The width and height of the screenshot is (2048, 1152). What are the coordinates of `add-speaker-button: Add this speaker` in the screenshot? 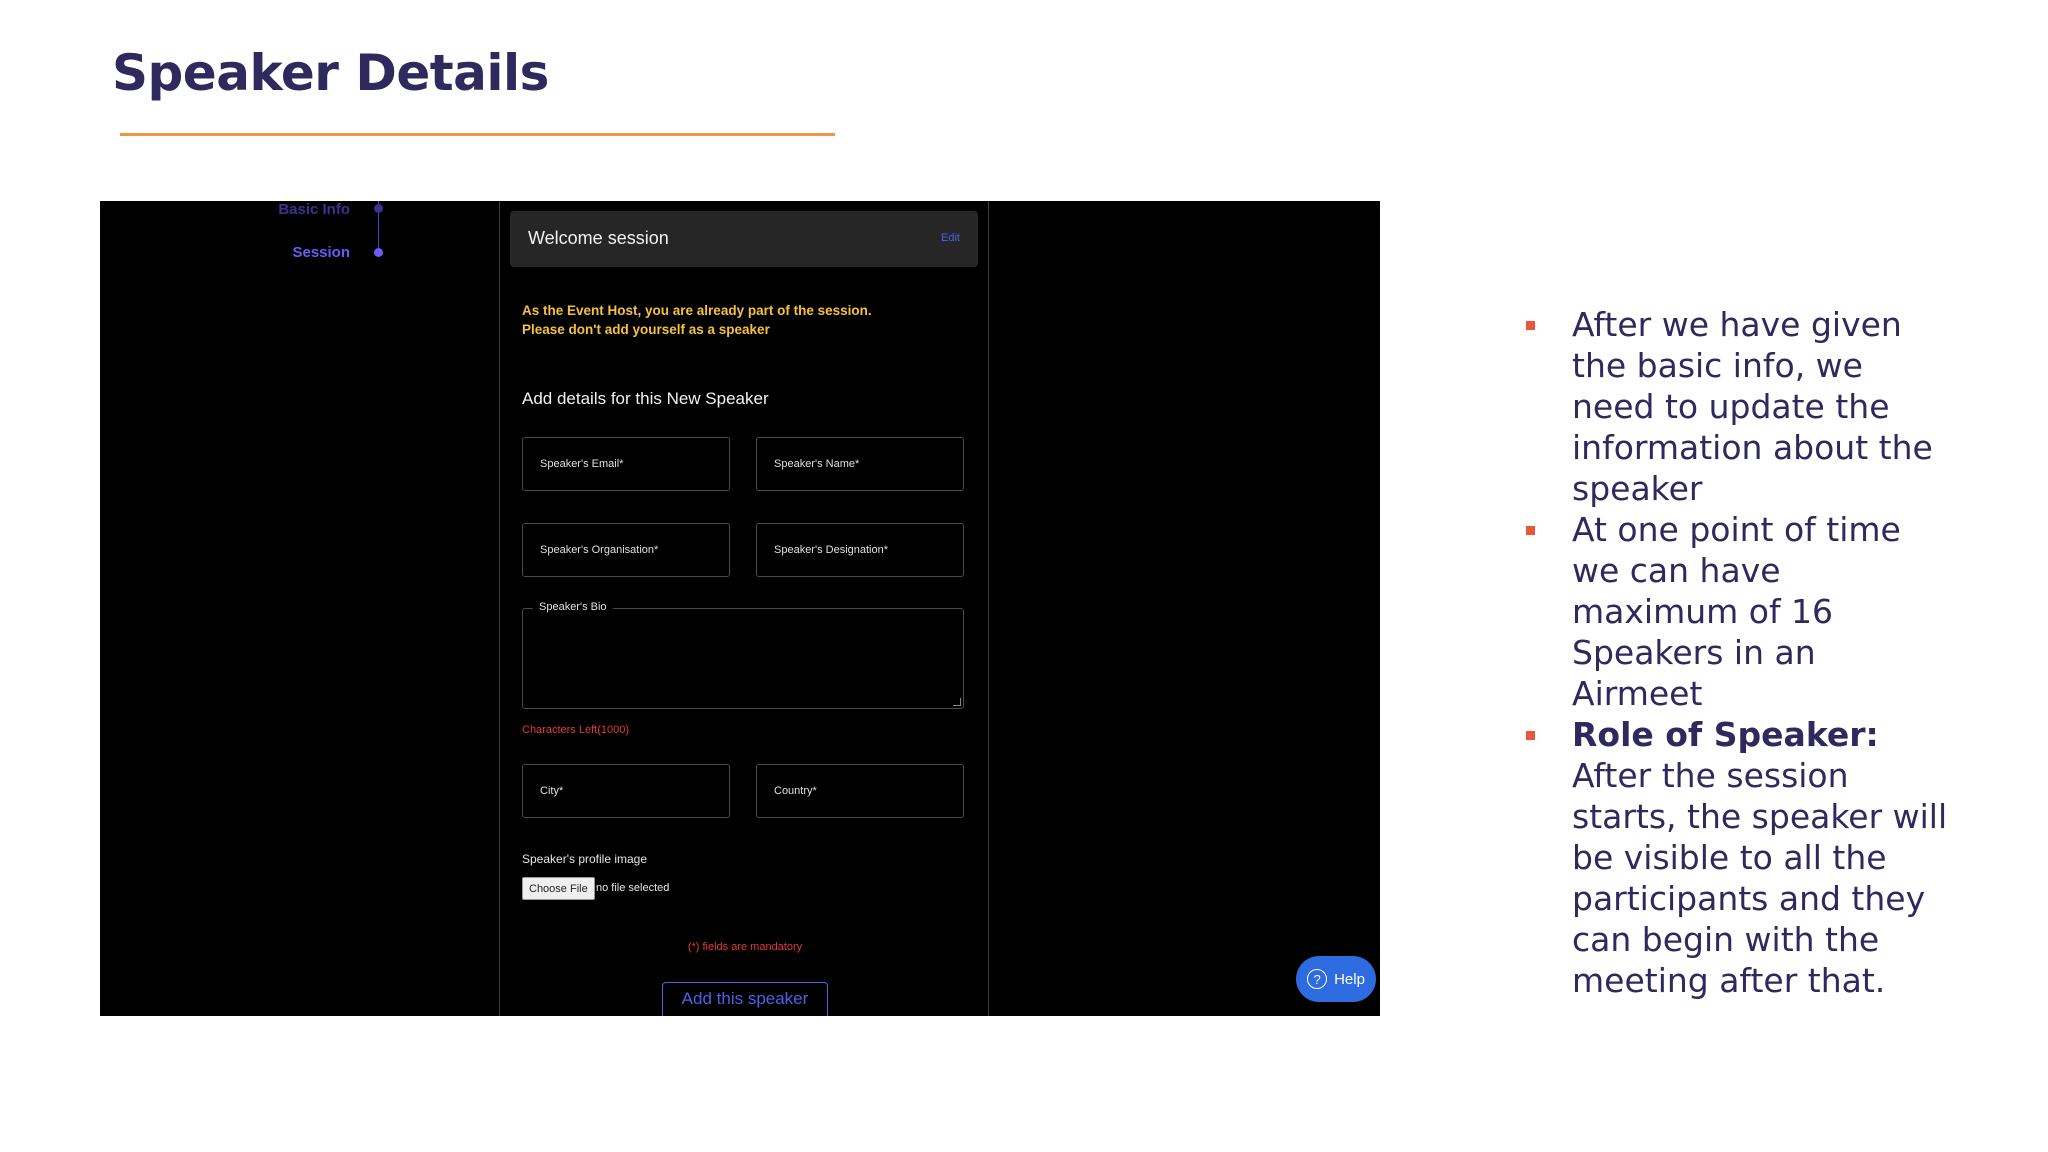 It's located at (745, 999).